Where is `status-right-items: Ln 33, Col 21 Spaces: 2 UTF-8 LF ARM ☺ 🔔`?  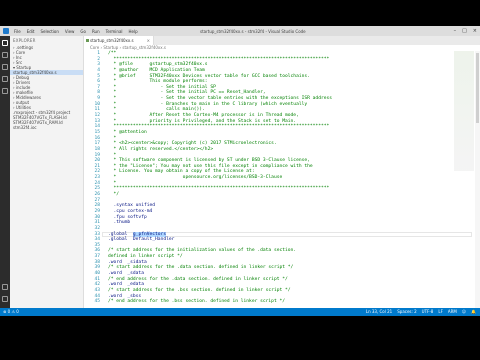
status-right-items: Ln 33, Col 21 Spaces: 2 UTF-8 LF ARM ☺ 🔔 is located at coordinates (421, 312).